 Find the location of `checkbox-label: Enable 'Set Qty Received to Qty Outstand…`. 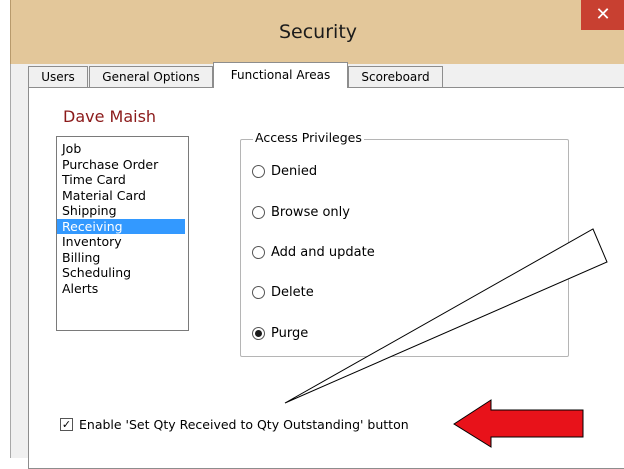

checkbox-label: Enable 'Set Qty Received to Qty Outstand… is located at coordinates (244, 424).